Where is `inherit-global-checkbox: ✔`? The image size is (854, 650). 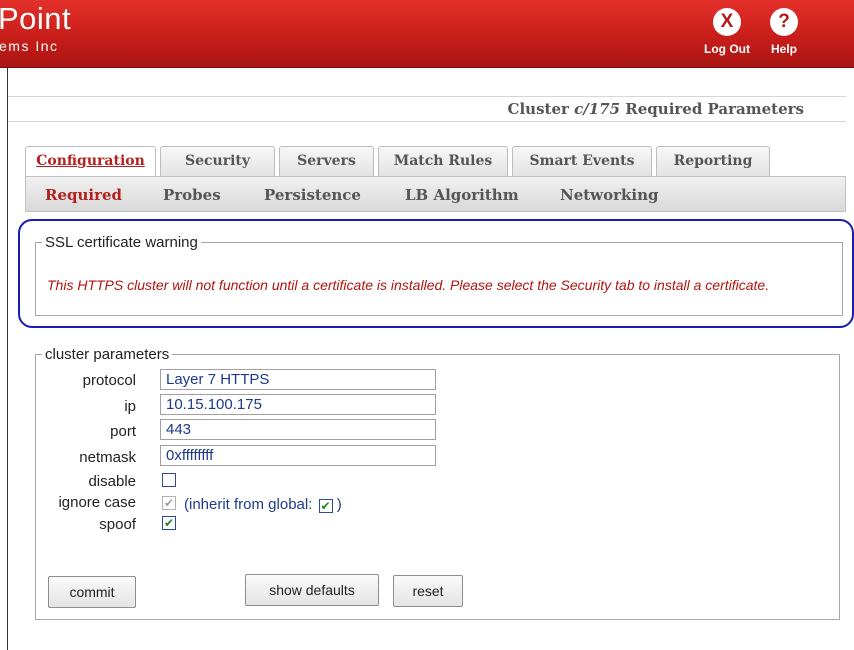
inherit-global-checkbox: ✔ is located at coordinates (325, 506).